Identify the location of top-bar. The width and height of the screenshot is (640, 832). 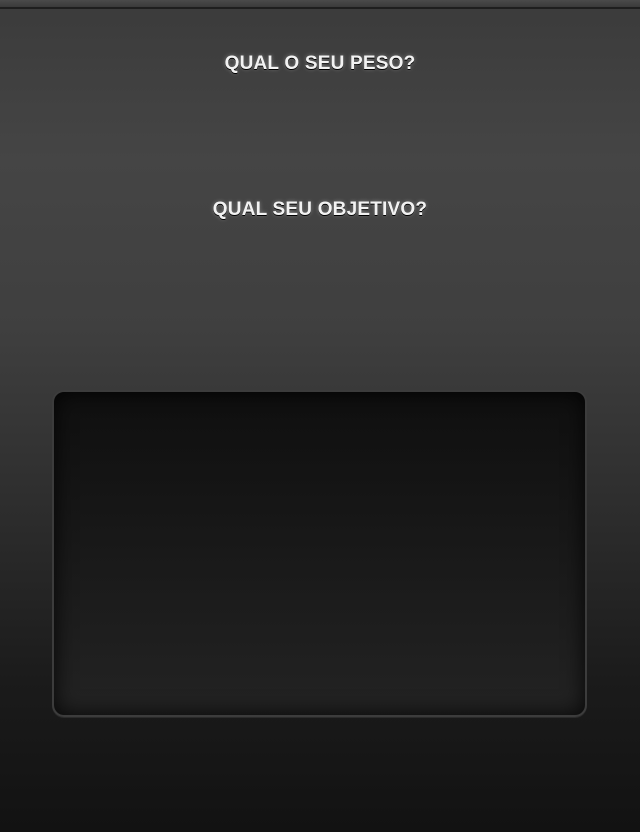
(320, 4).